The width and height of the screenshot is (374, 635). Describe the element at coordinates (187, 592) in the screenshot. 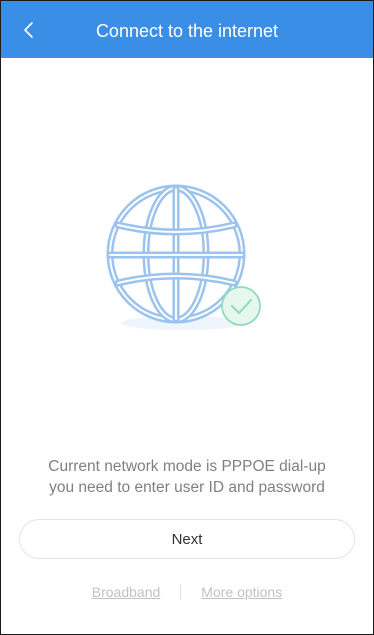

I see `bottom-links: Broadband More options` at that location.